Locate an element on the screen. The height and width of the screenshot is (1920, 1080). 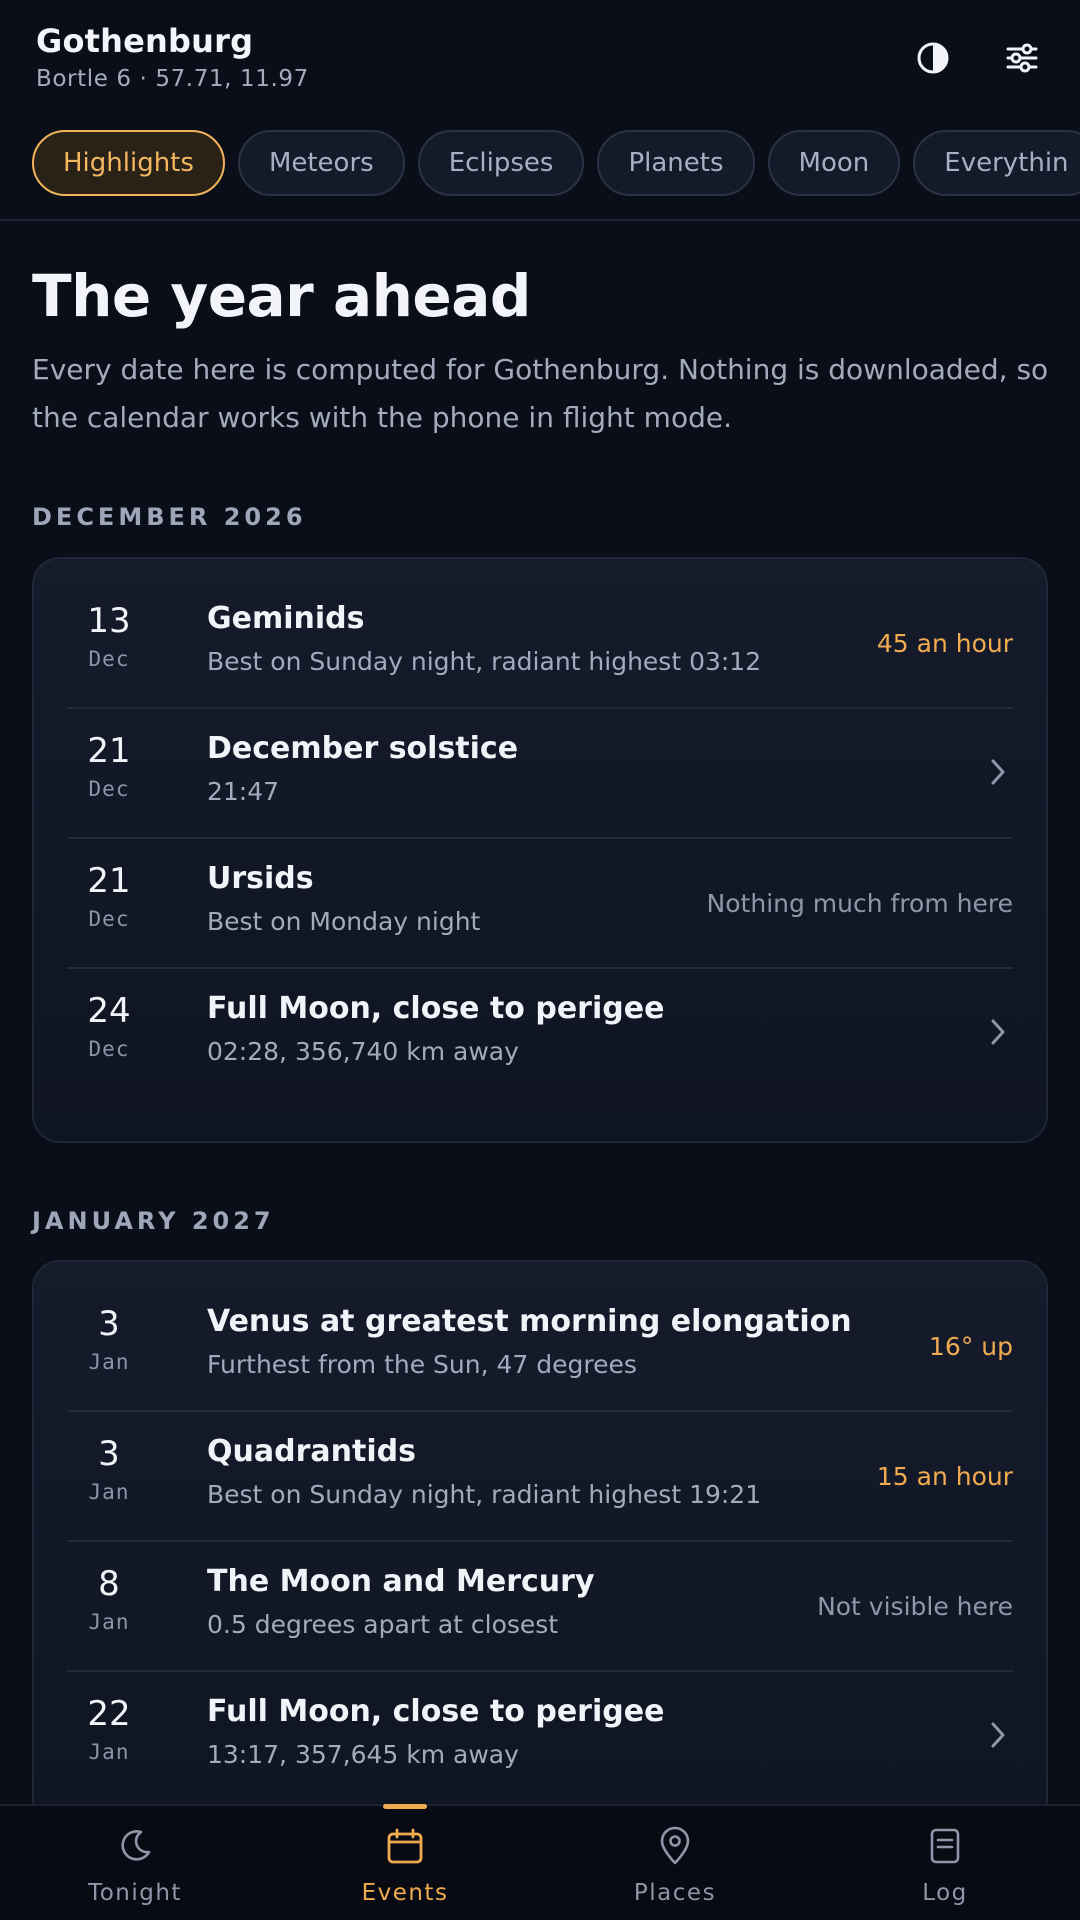
event-title: Quadrantids is located at coordinates (311, 1451).